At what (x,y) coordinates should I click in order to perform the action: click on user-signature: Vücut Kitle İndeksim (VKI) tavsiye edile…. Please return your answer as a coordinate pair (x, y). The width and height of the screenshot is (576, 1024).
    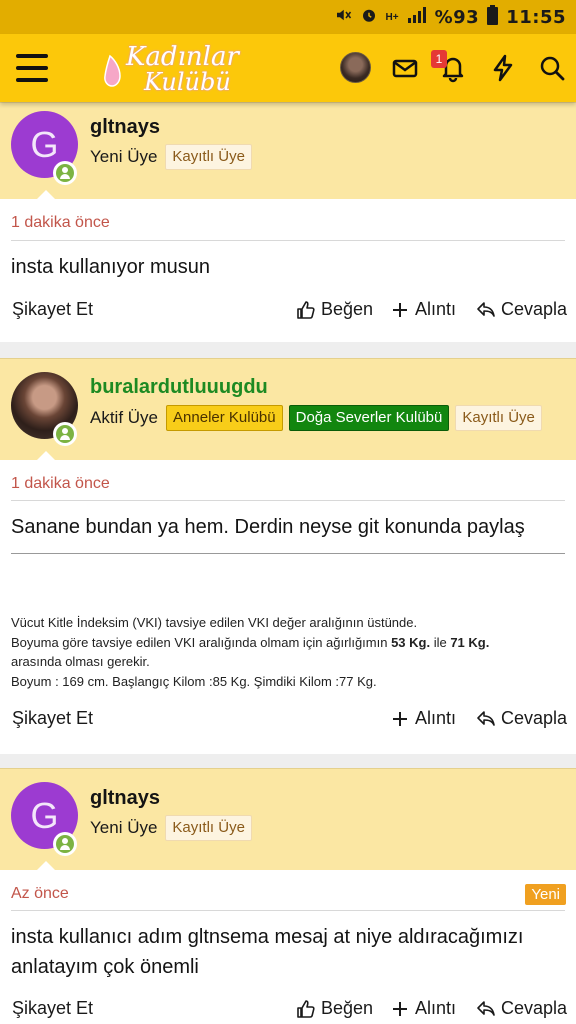
    Looking at the image, I should click on (288, 652).